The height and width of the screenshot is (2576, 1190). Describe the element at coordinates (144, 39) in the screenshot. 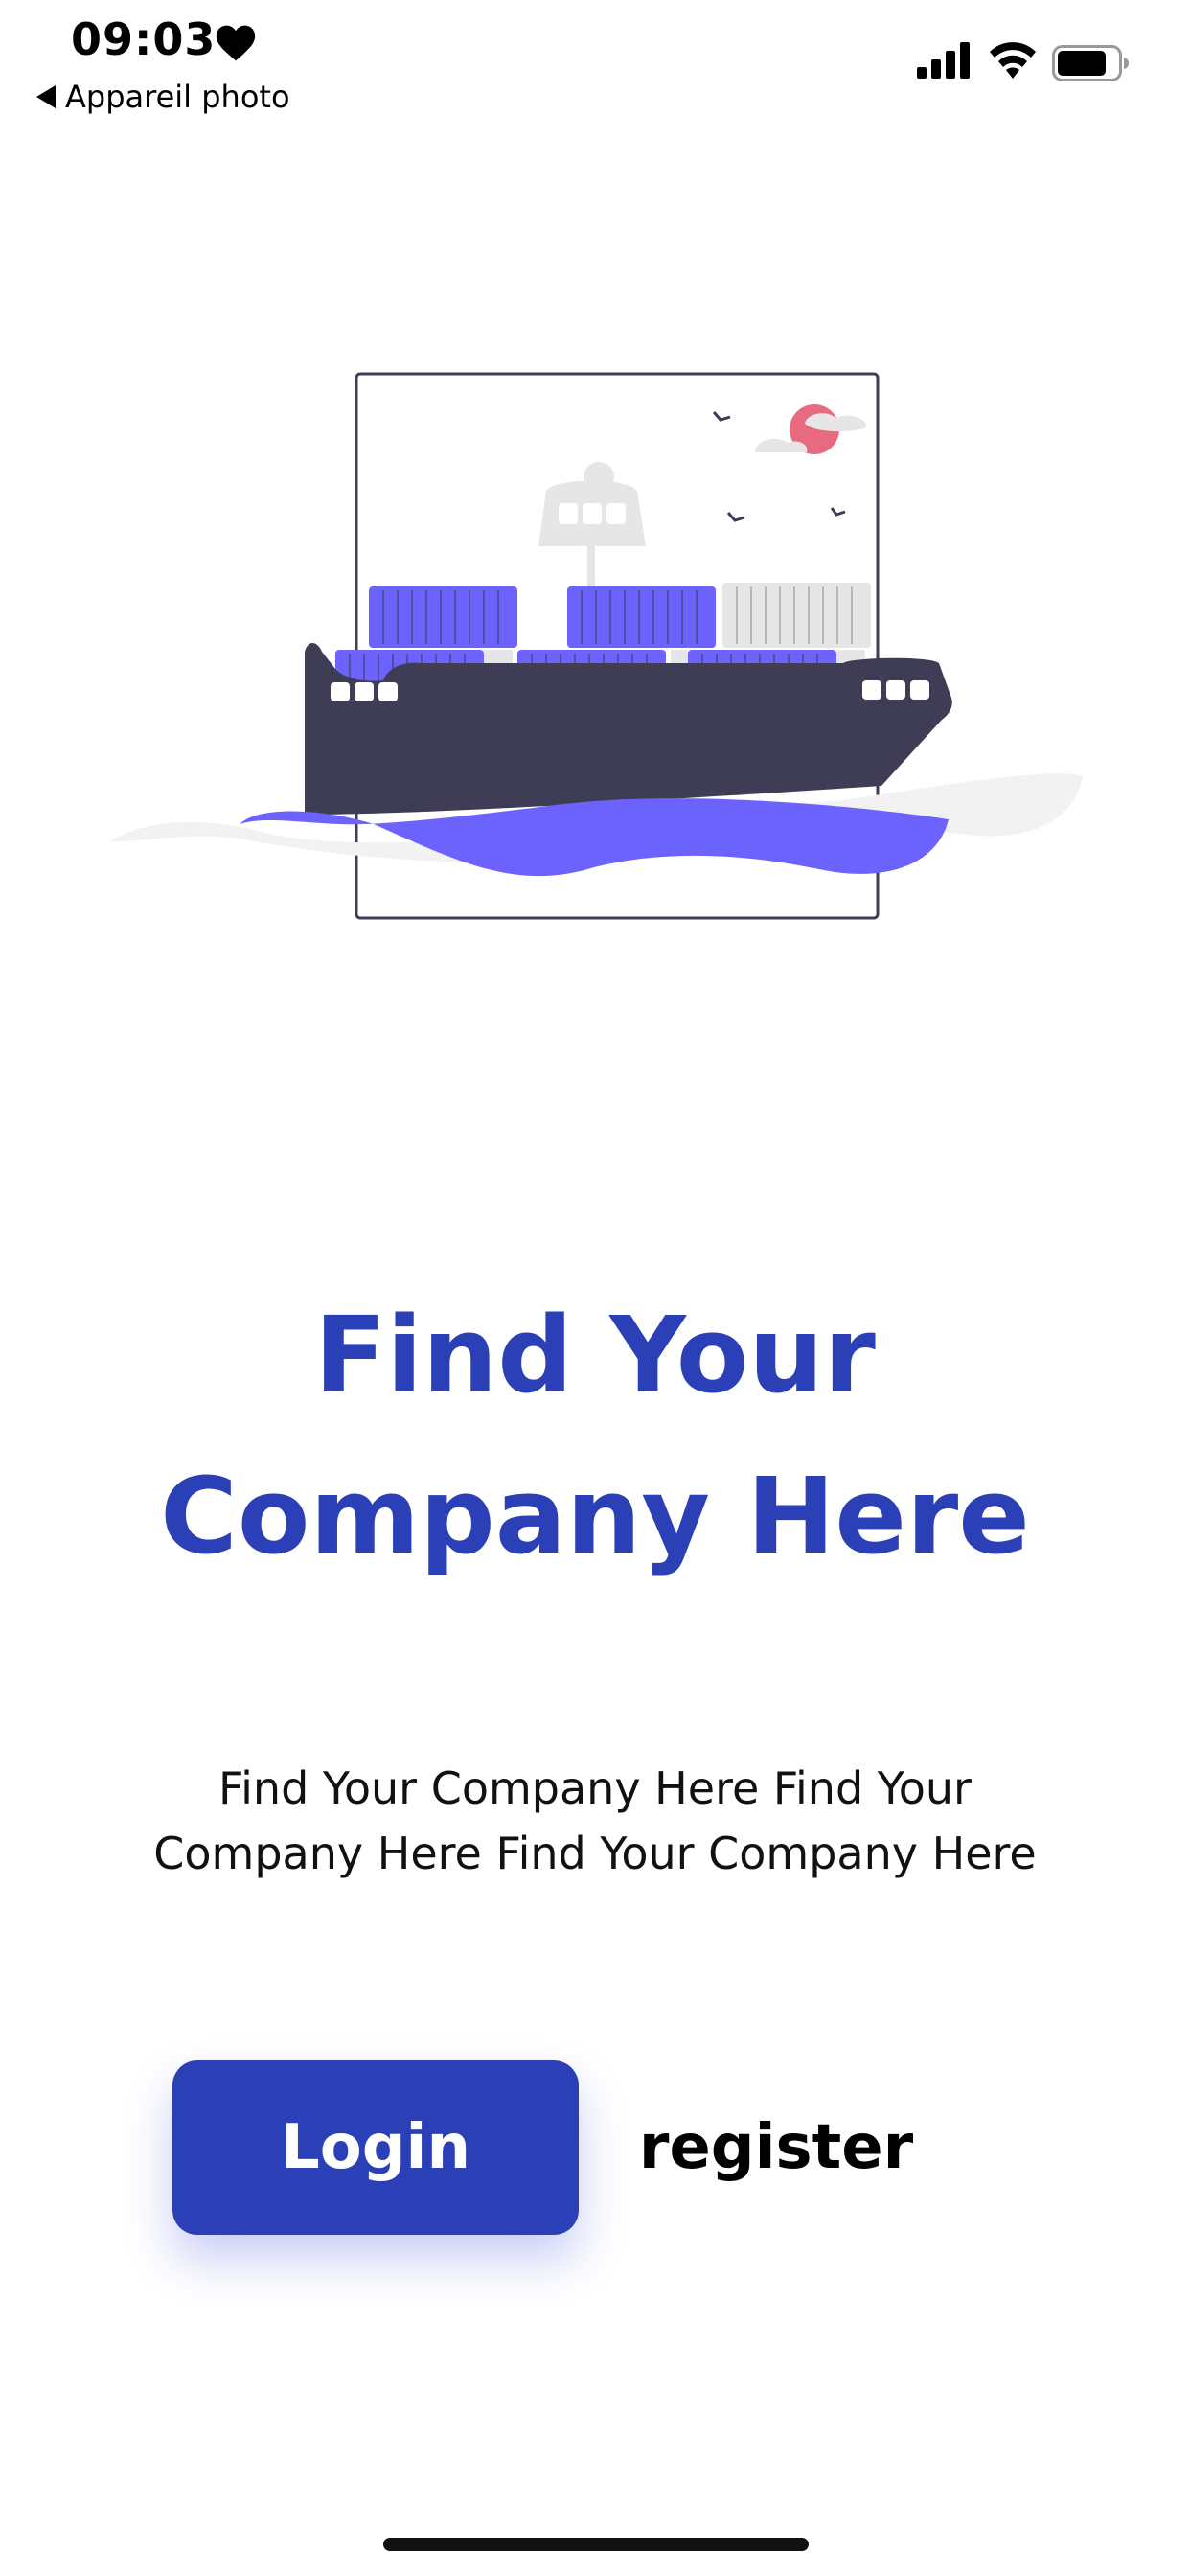

I see `status-time: 09:03` at that location.